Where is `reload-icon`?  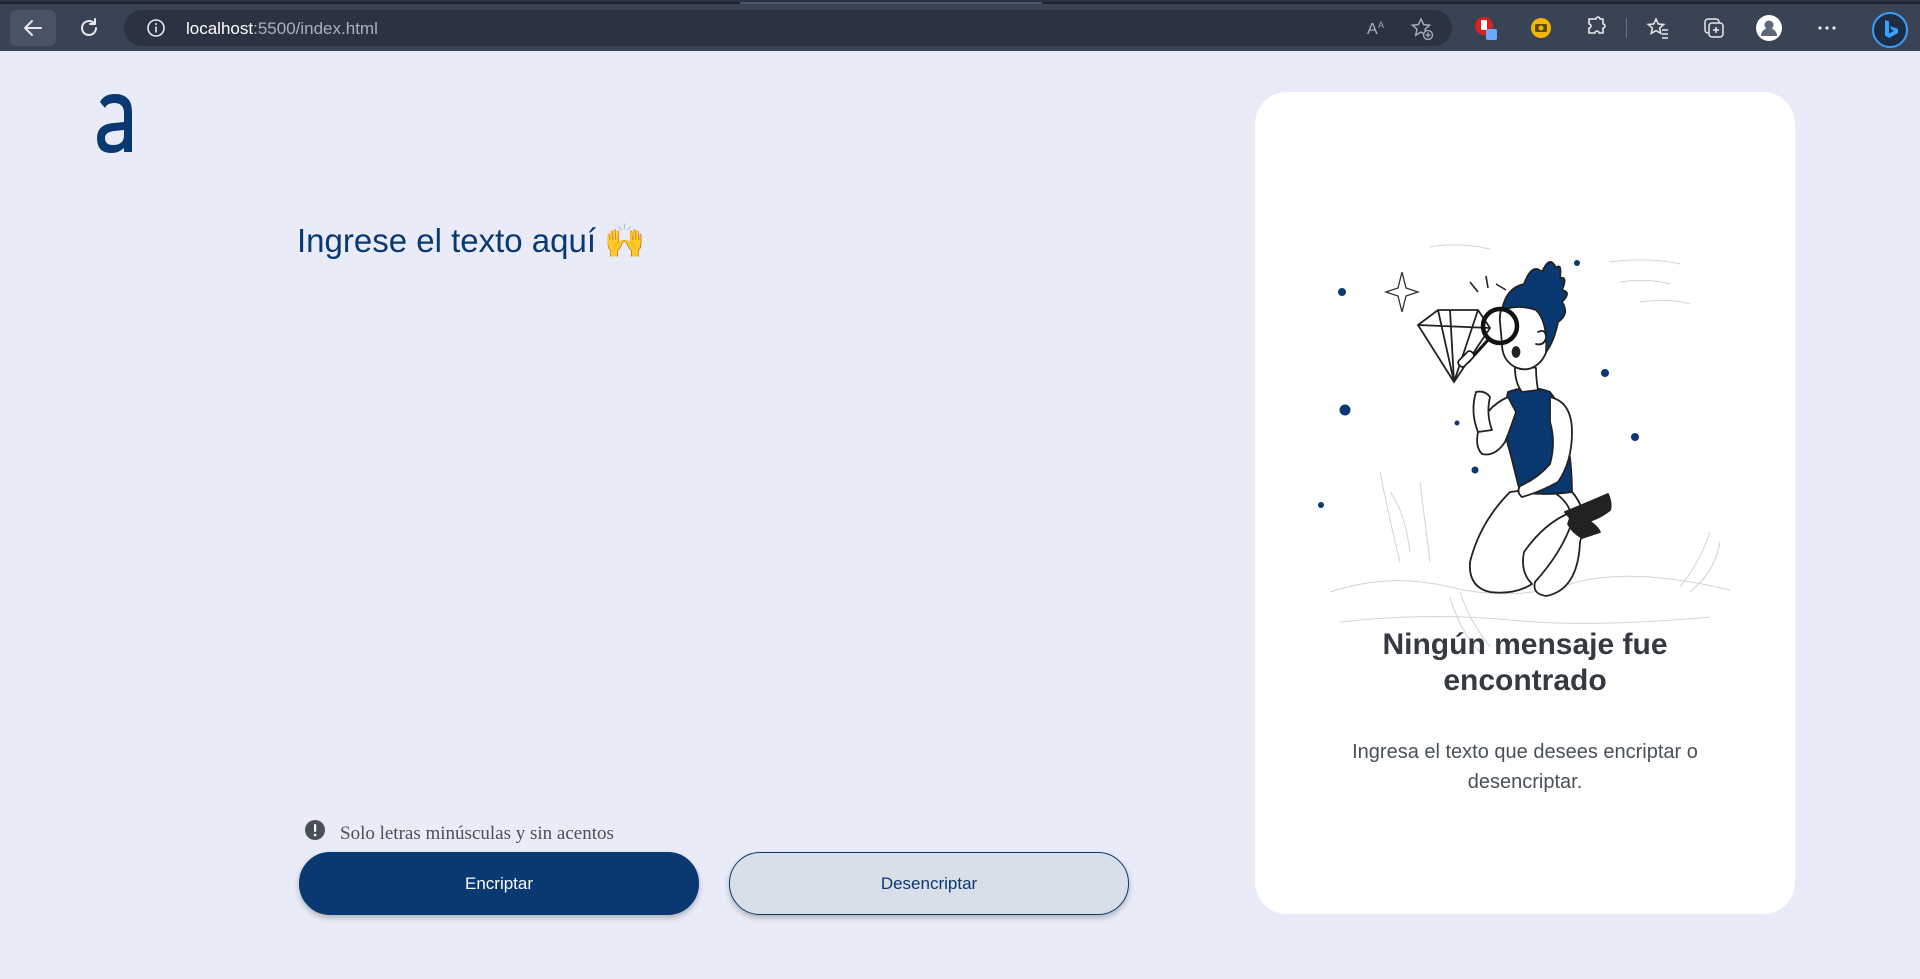 reload-icon is located at coordinates (89, 27).